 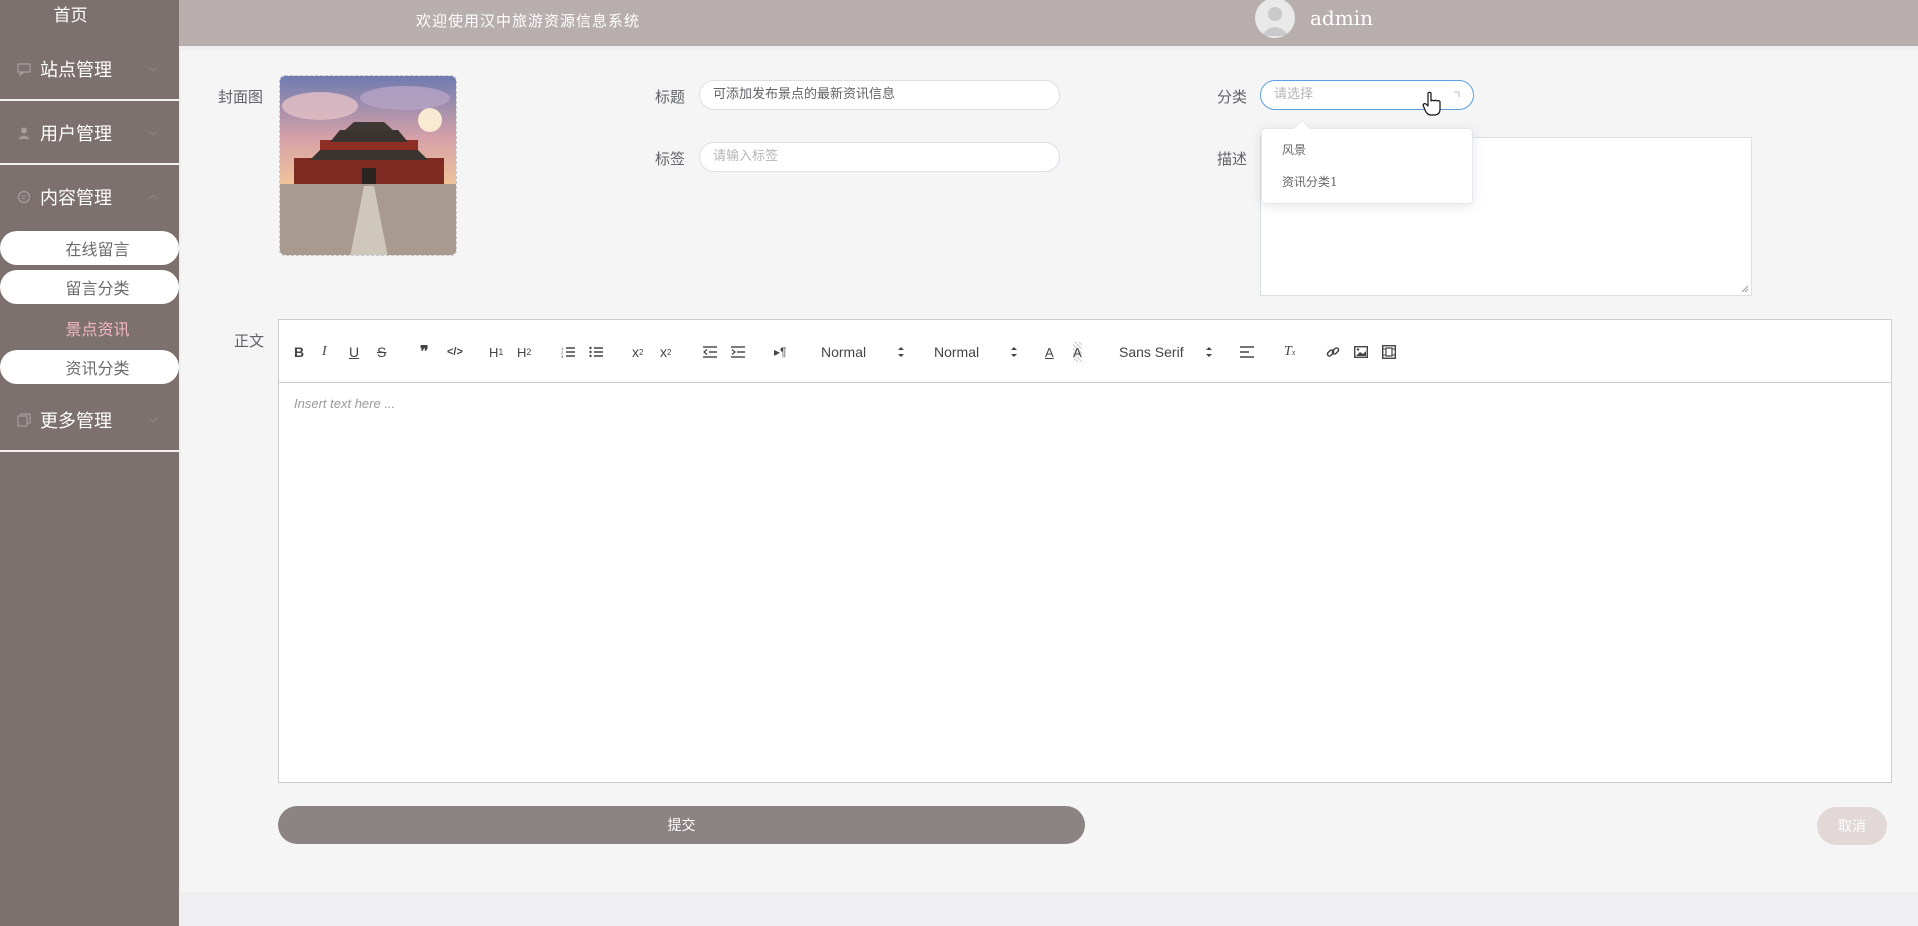 What do you see at coordinates (1151, 352) in the screenshot?
I see `font-picker-label: Sans Serif` at bounding box center [1151, 352].